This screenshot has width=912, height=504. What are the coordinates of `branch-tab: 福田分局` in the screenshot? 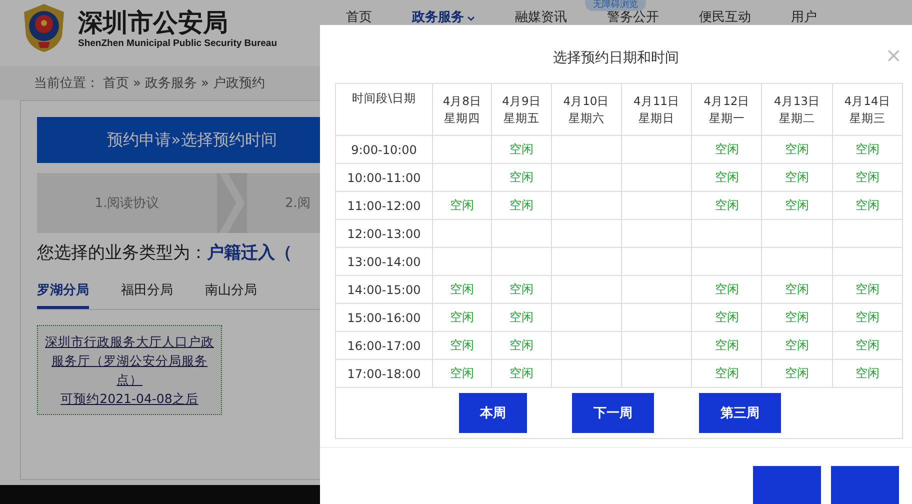 It's located at (147, 293).